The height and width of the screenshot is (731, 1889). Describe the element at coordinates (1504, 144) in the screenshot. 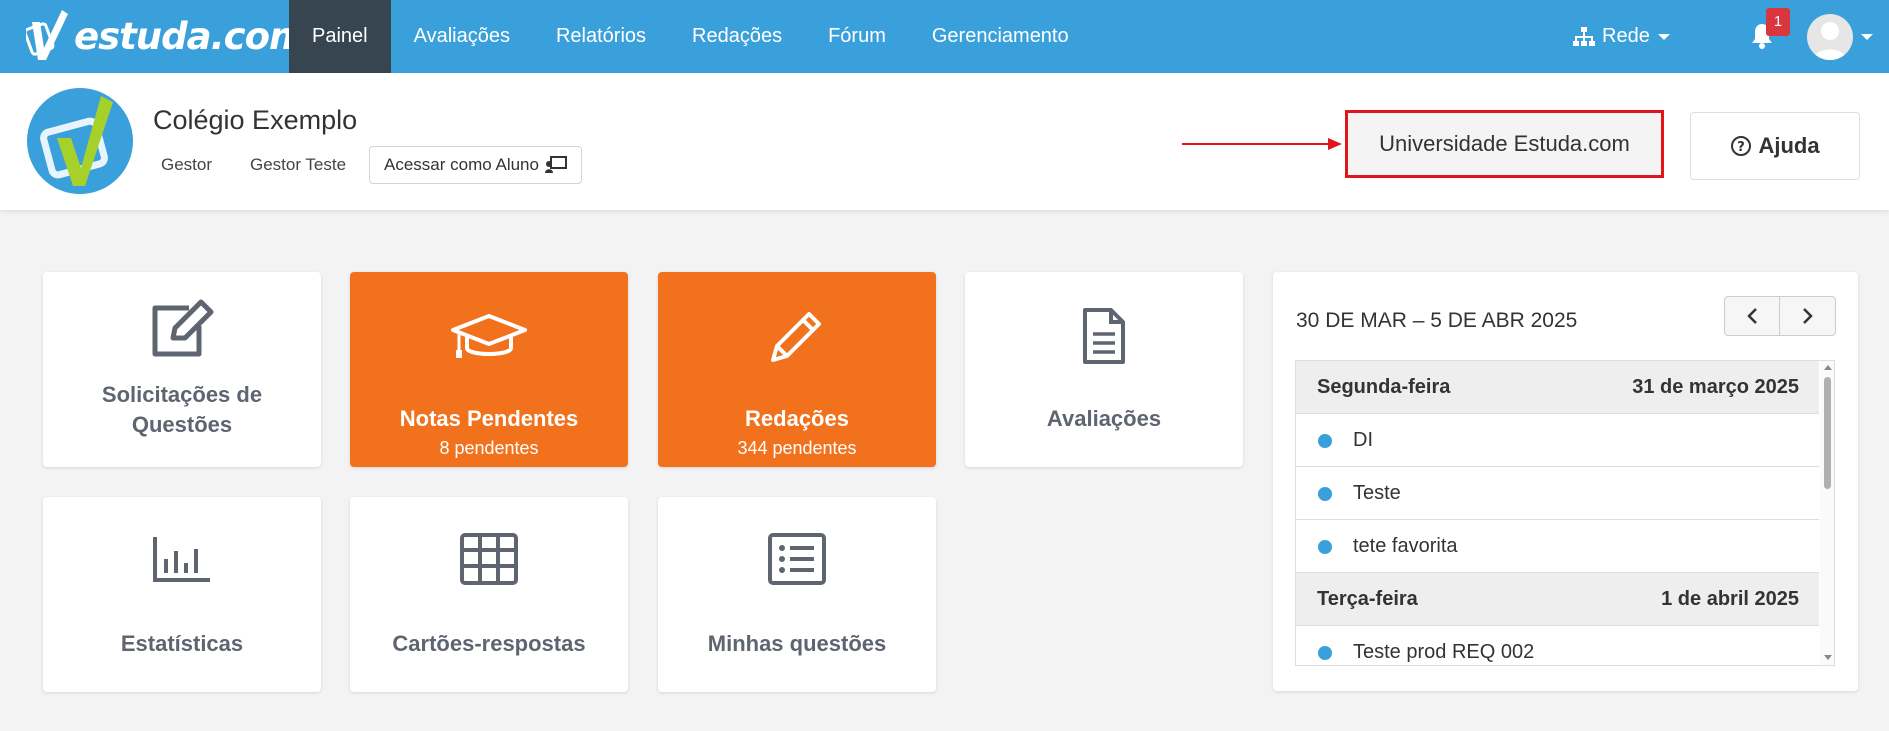

I see `universidade-estuda-button: Universidade Estuda.com` at that location.